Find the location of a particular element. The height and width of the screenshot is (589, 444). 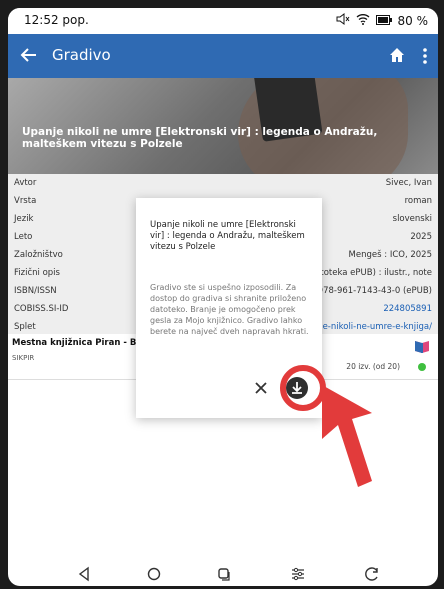

nav-recents-icon is located at coordinates (224, 574).